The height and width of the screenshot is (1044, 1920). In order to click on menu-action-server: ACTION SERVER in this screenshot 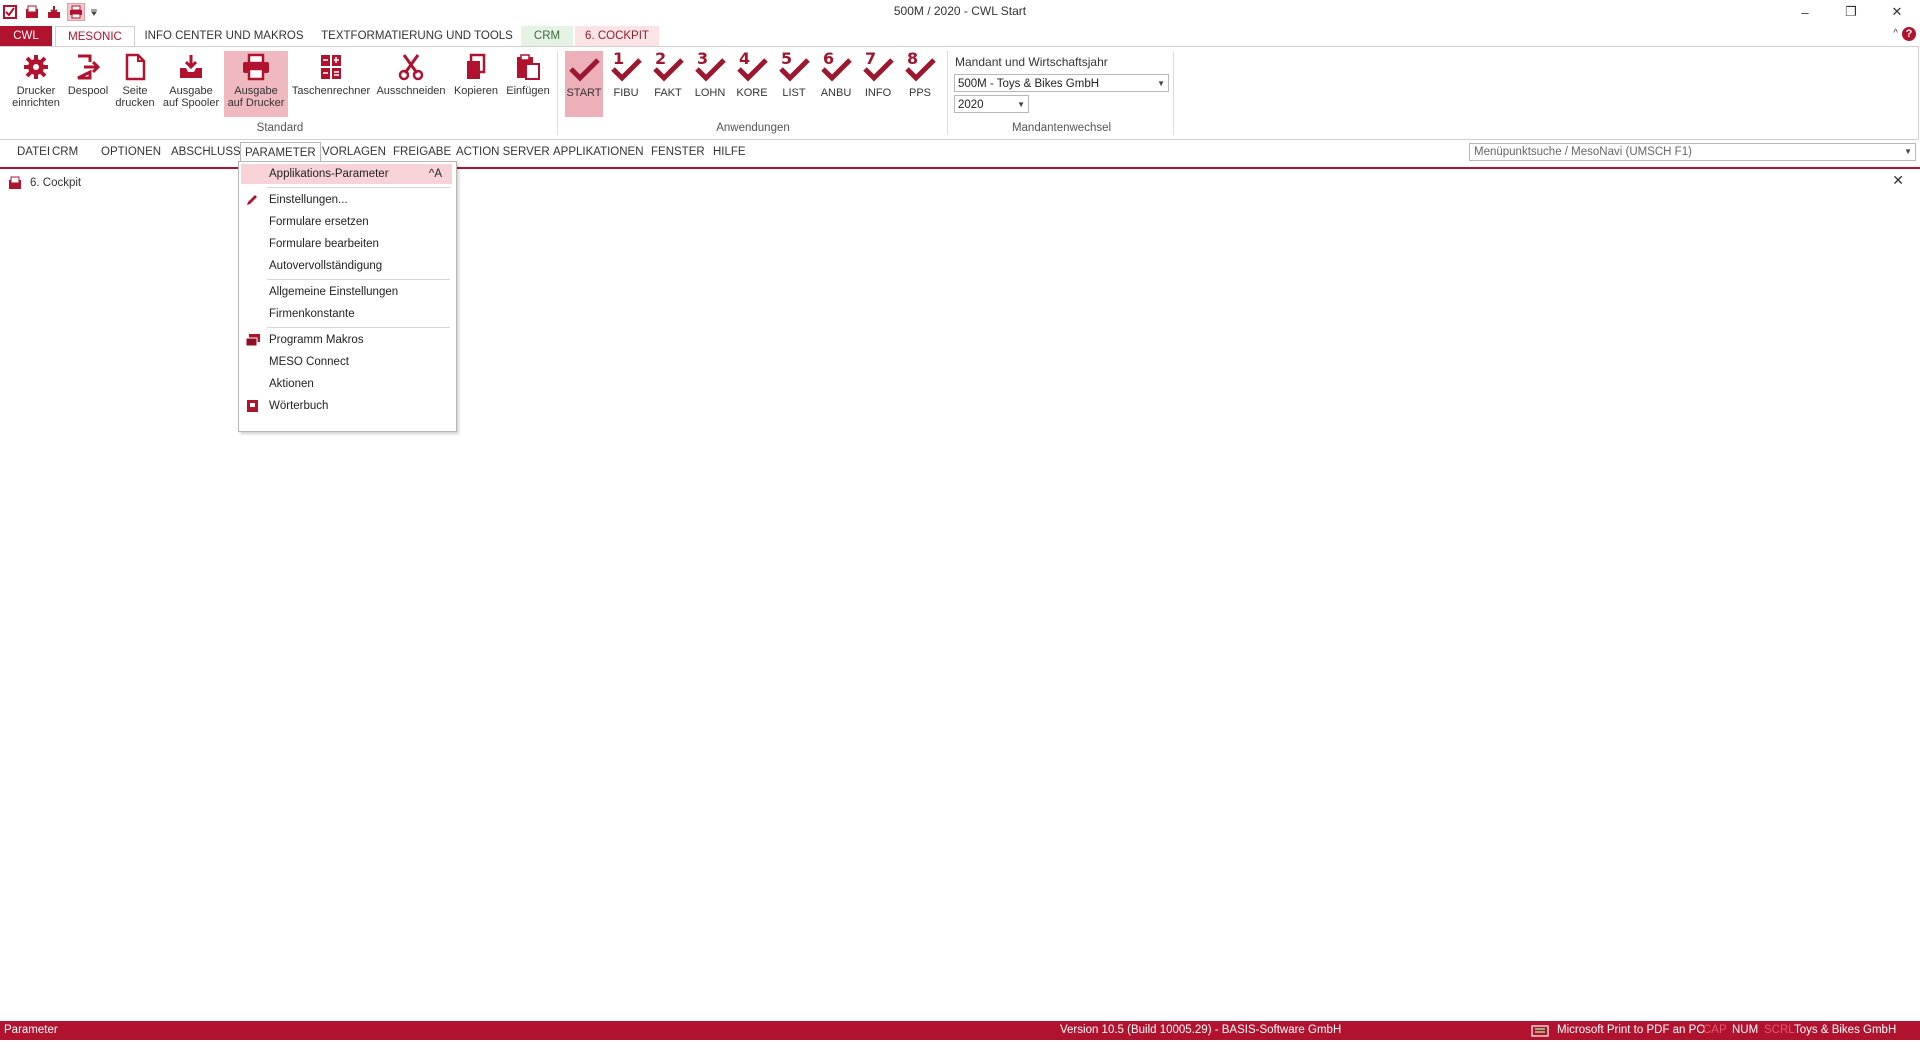, I will do `click(503, 152)`.